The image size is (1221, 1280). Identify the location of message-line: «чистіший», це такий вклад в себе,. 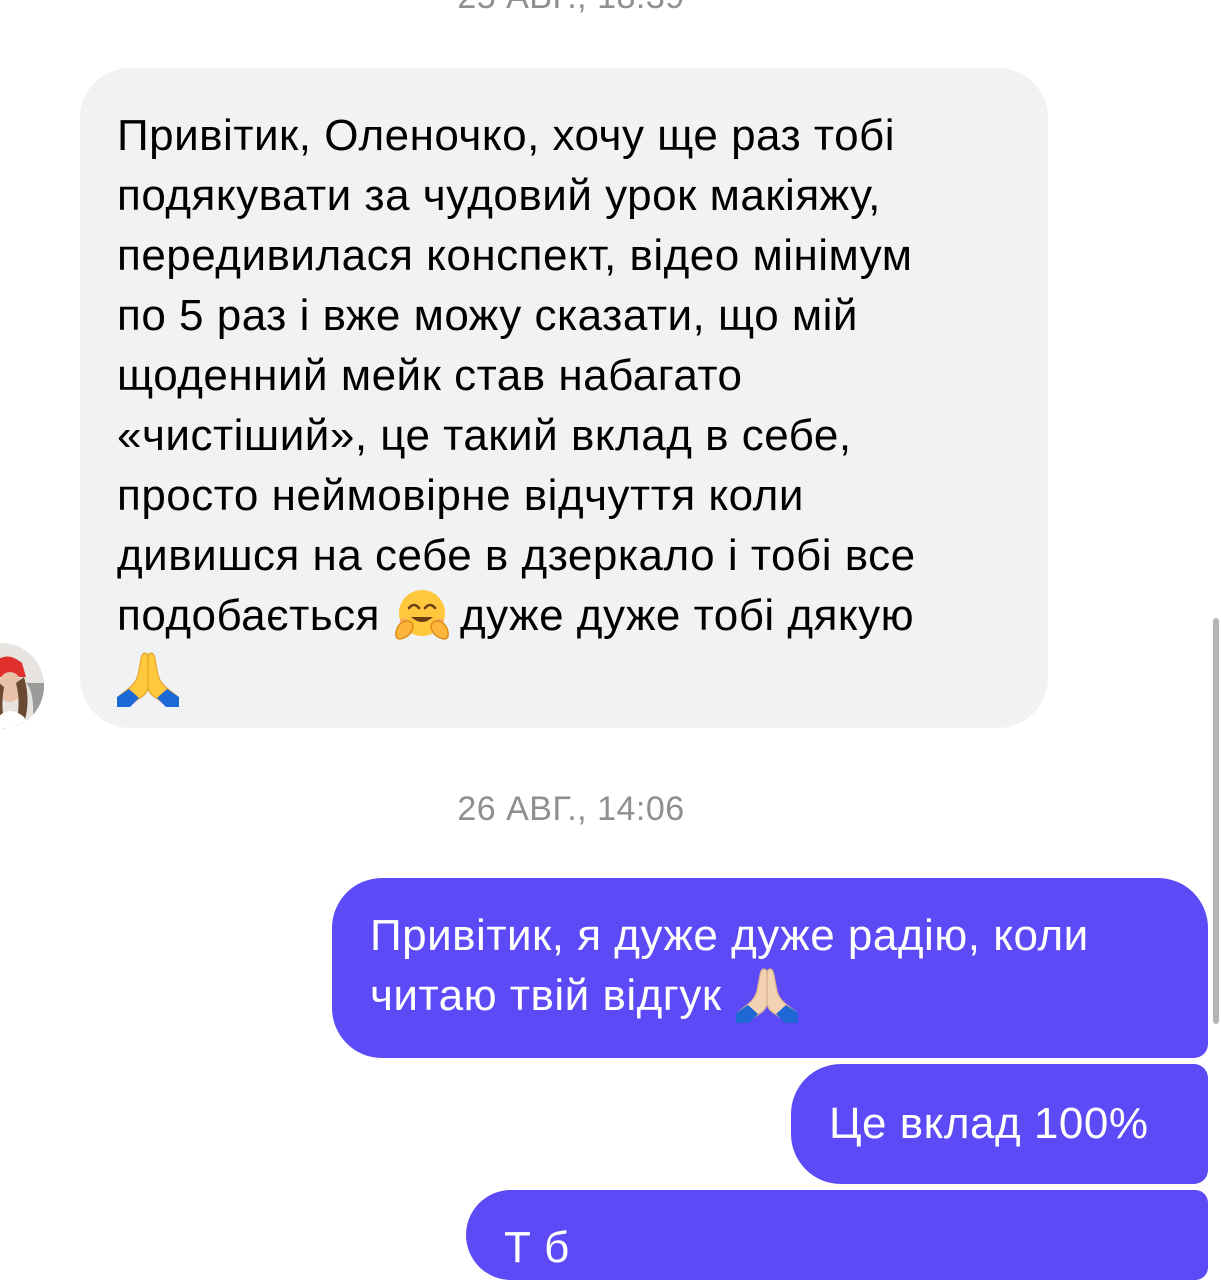
(484, 435).